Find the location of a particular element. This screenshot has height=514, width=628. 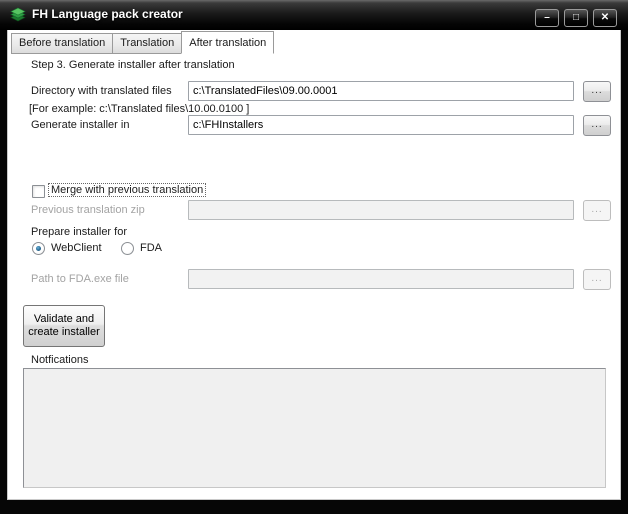

prepare-for-label: Prepare installer for is located at coordinates (79, 232).